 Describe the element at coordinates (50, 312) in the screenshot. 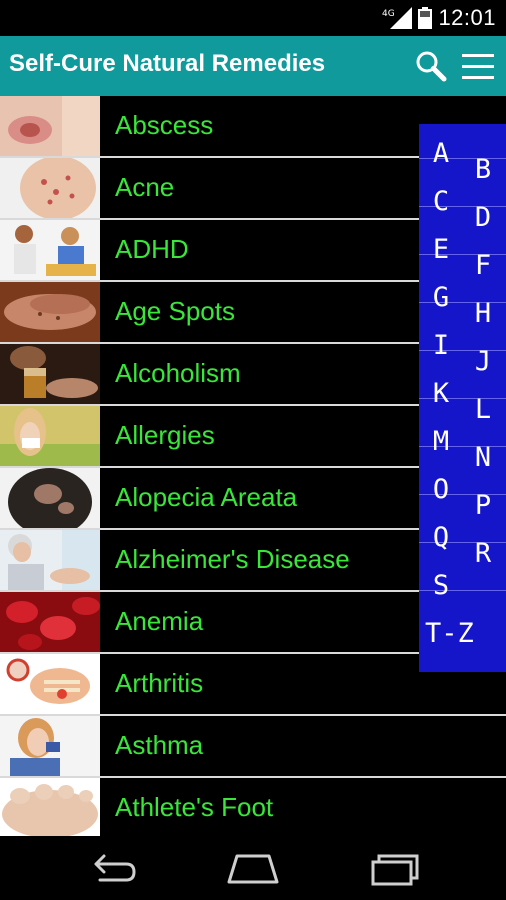

I see `age-spots-image` at that location.